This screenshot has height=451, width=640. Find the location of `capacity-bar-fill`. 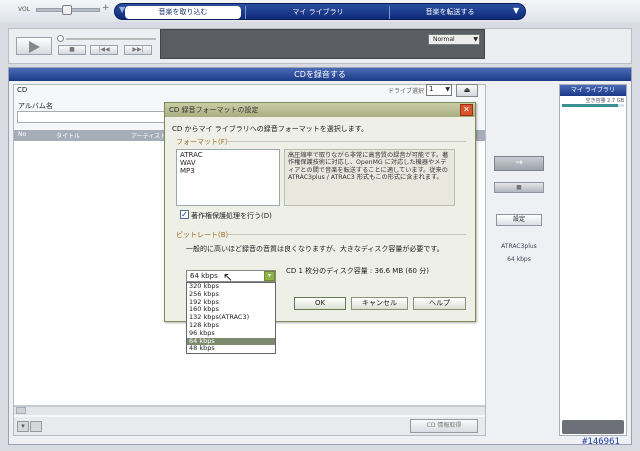

capacity-bar-fill is located at coordinates (590, 105).